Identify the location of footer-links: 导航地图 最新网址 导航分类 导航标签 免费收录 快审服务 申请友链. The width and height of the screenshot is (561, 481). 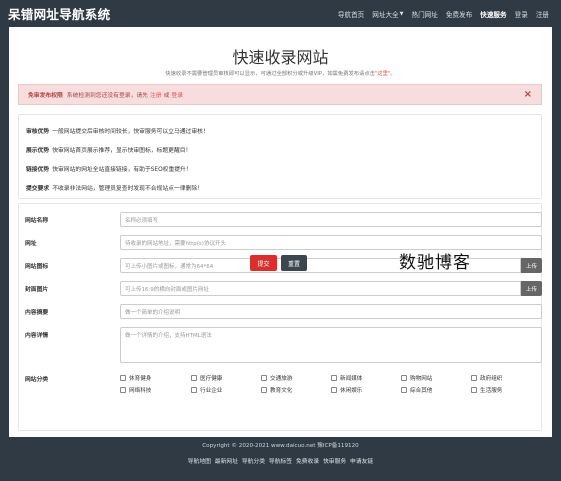
(280, 460).